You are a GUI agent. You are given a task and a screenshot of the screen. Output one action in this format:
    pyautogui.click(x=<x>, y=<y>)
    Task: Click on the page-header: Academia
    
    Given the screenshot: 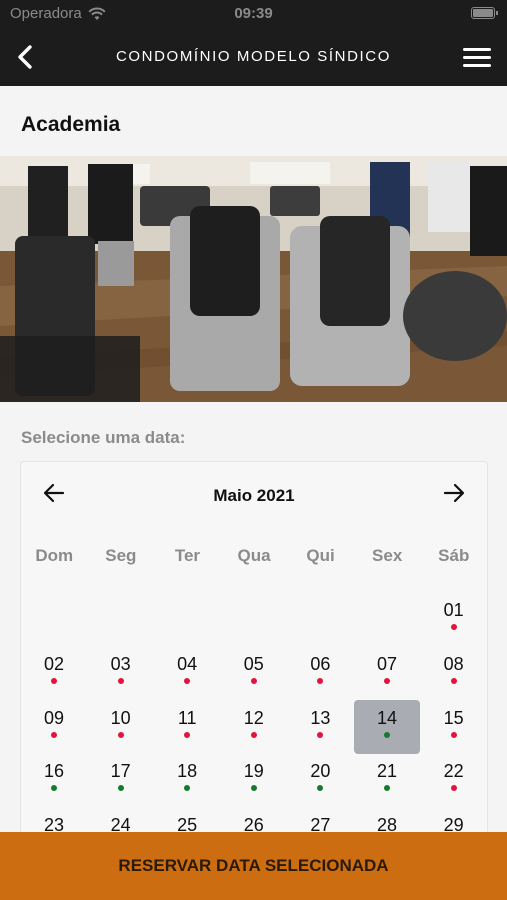 What is the action you would take?
    pyautogui.click(x=253, y=121)
    